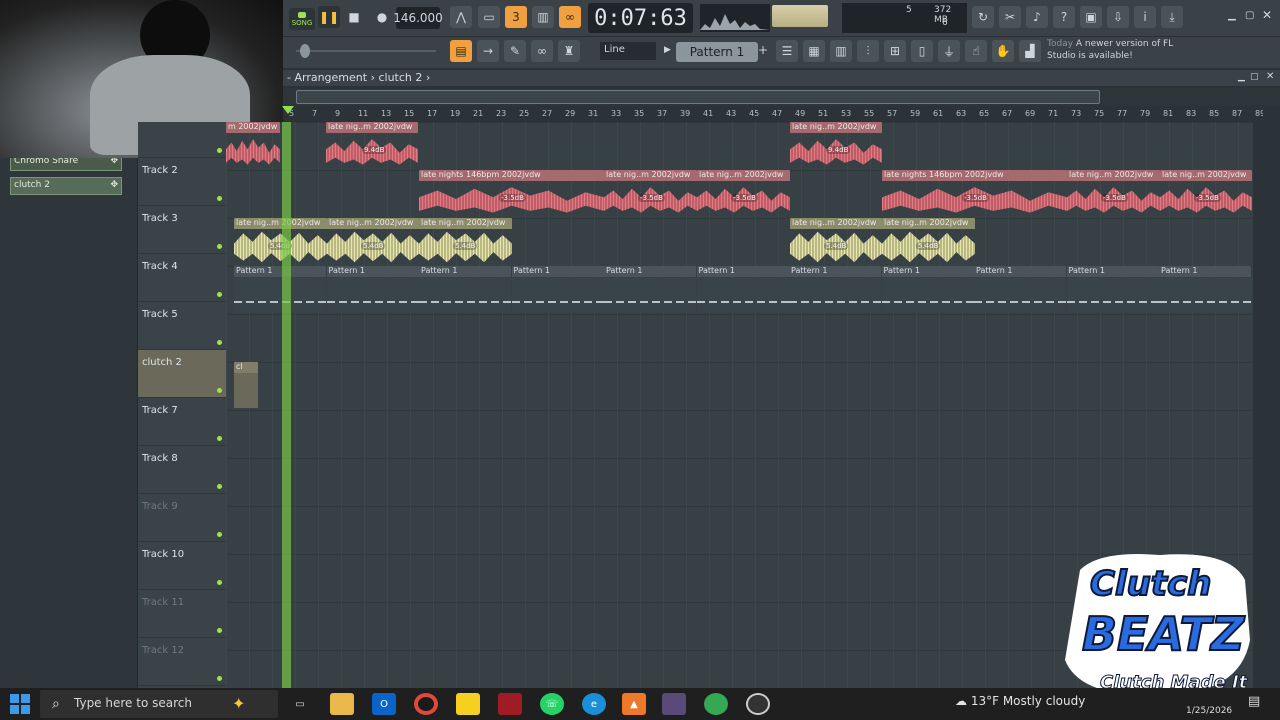 The height and width of the screenshot is (720, 1280). I want to click on hand-icon: ✋, so click(1003, 51).